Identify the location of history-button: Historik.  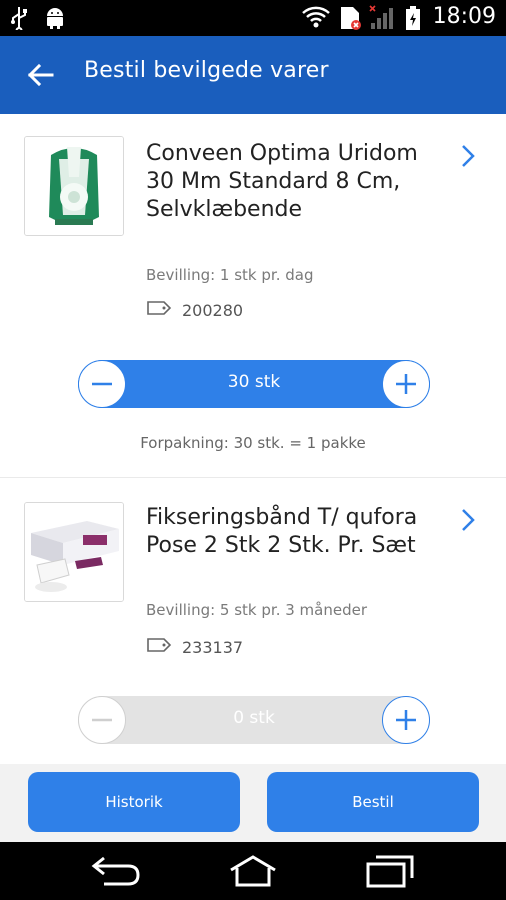
(134, 802).